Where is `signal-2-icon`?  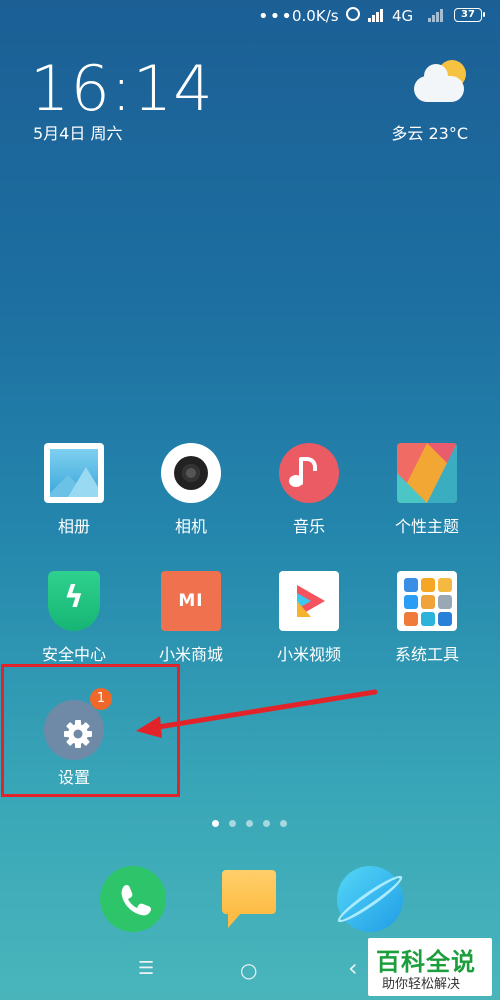
signal-2-icon is located at coordinates (437, 15).